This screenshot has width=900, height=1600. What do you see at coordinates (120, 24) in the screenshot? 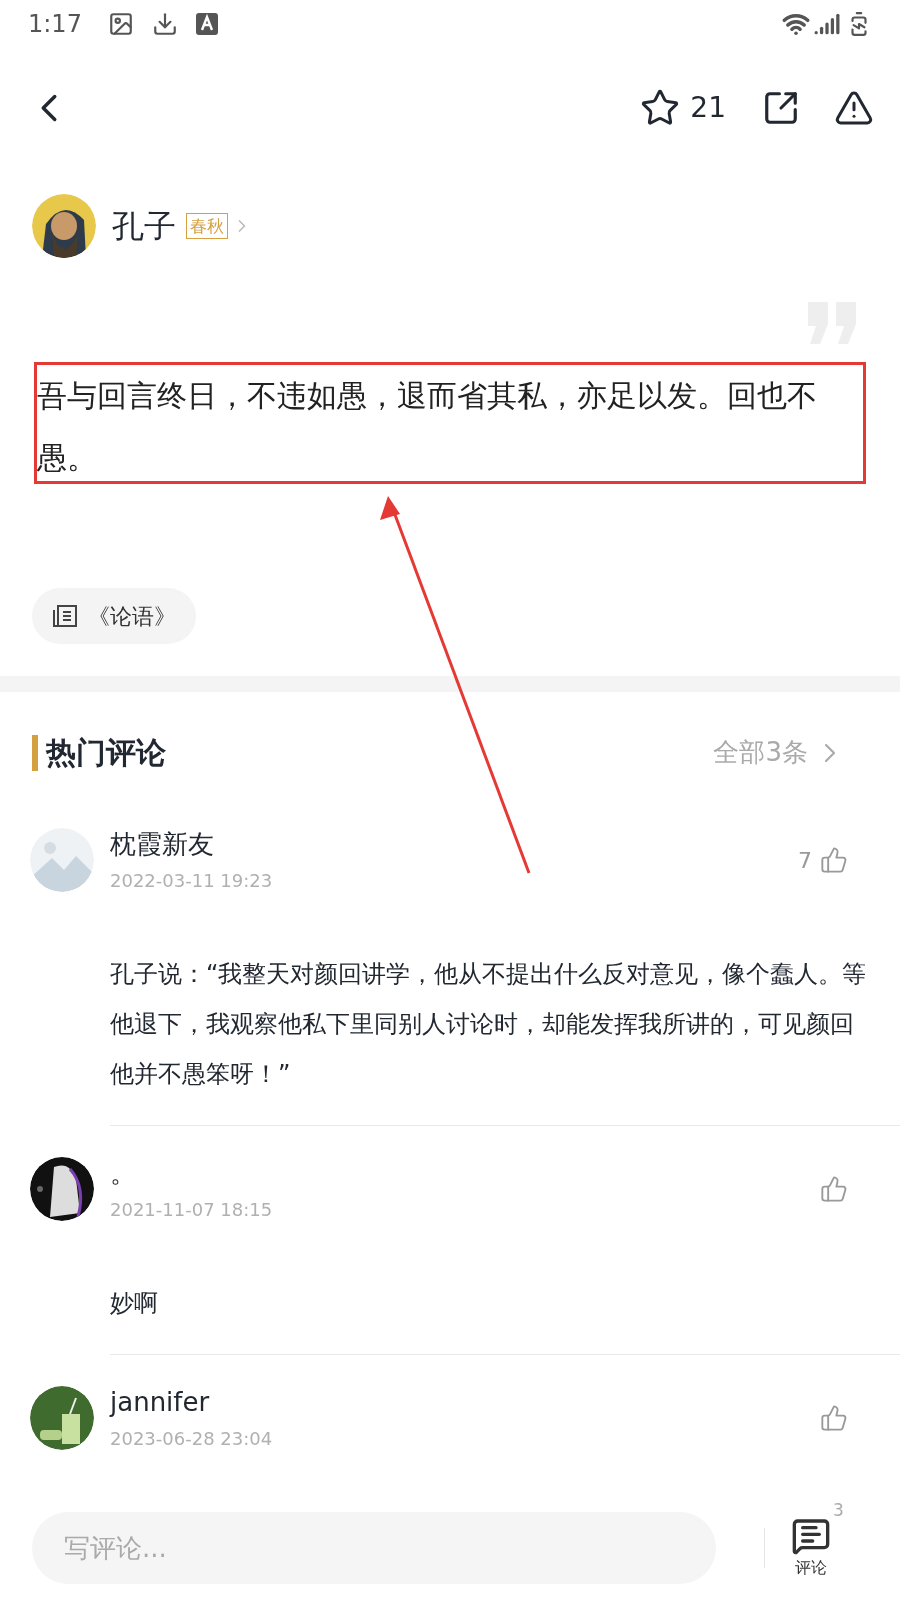
I see `image-icon` at bounding box center [120, 24].